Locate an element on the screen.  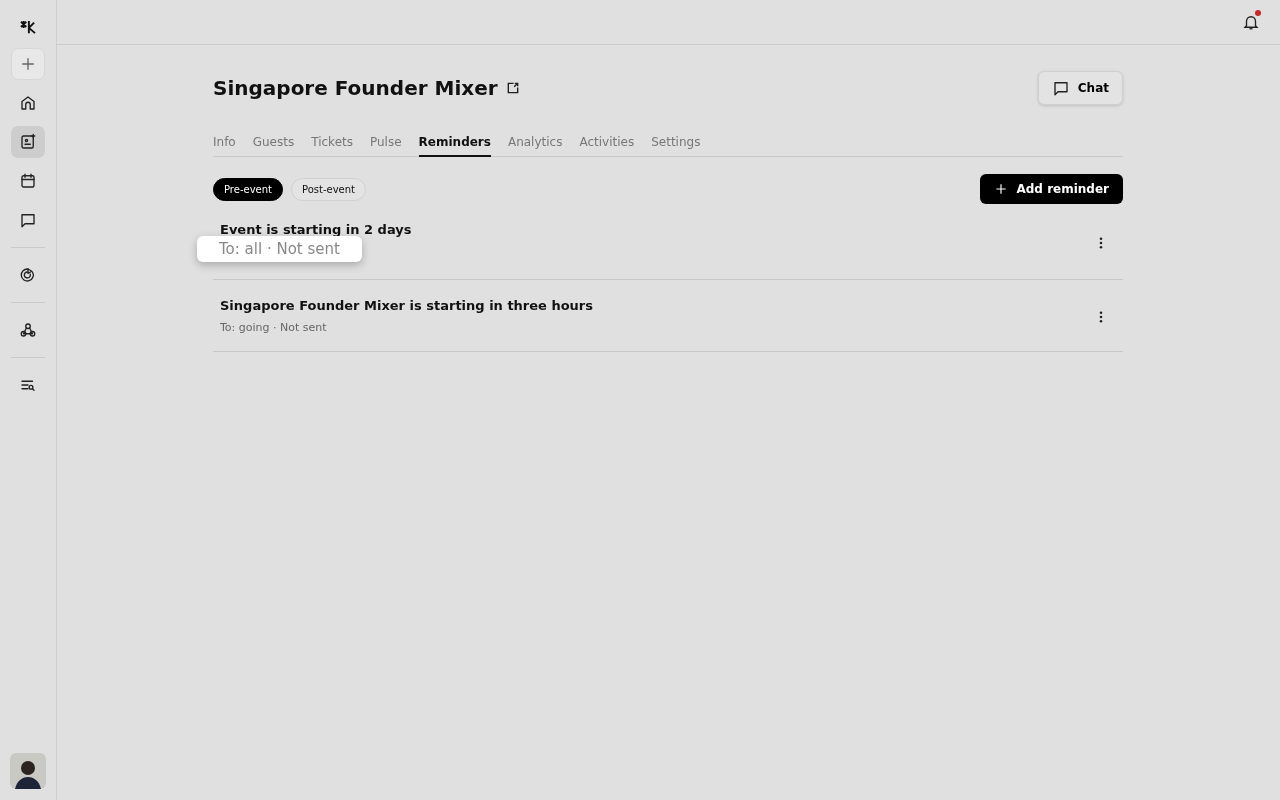
filter-chip: Post-event is located at coordinates (328, 189).